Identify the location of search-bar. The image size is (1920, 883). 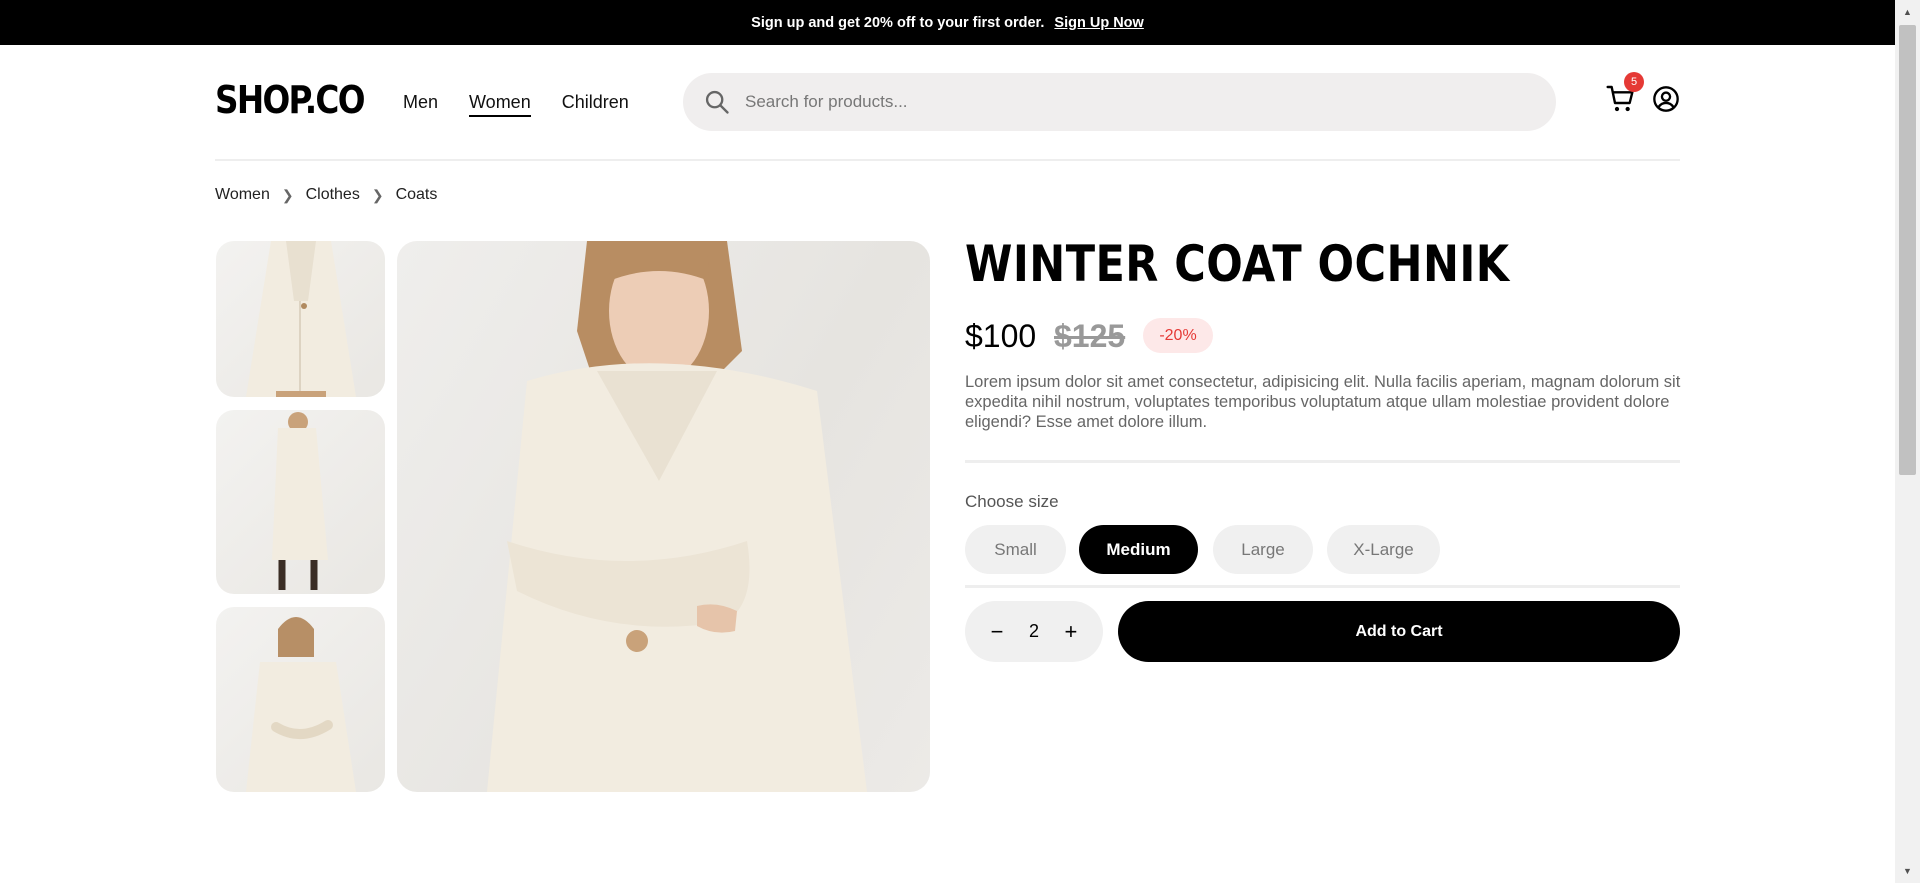
(1119, 102).